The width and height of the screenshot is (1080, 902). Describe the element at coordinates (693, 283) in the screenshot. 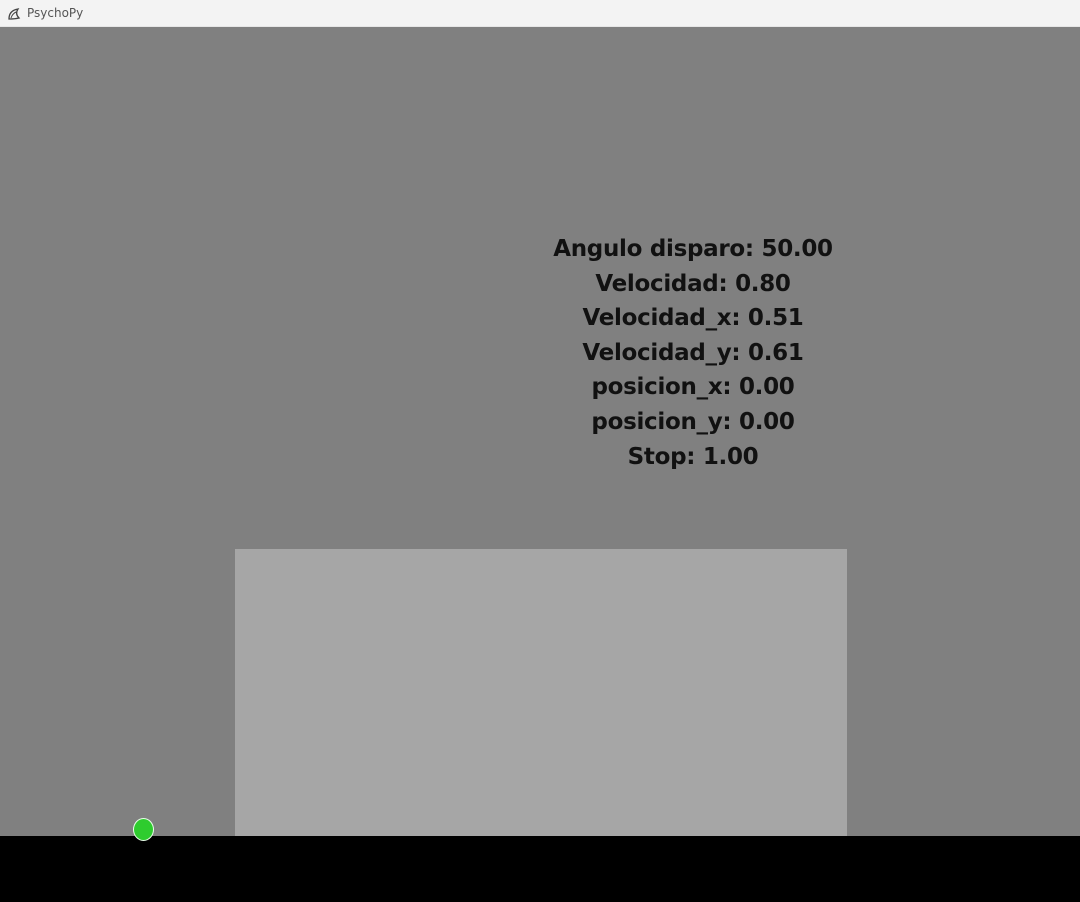

I see `velocity-readout: Velocidad: 0.80` at that location.